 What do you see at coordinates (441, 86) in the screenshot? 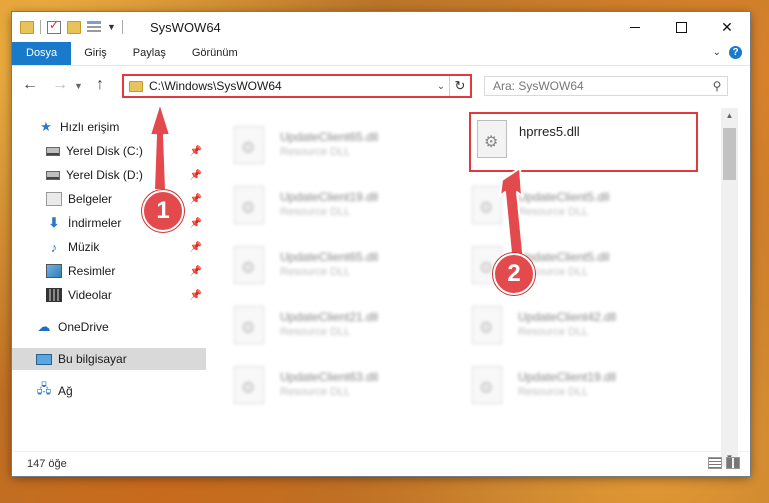
I see `address-dropdown-icon: ⌄` at bounding box center [441, 86].